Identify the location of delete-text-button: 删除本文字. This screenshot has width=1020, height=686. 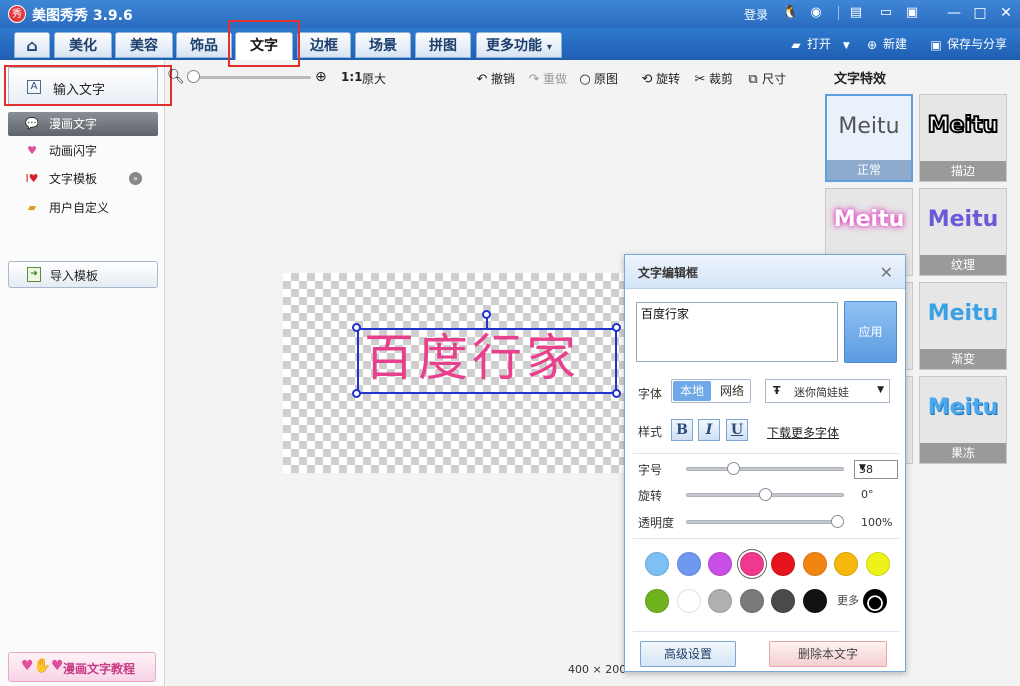
(828, 654).